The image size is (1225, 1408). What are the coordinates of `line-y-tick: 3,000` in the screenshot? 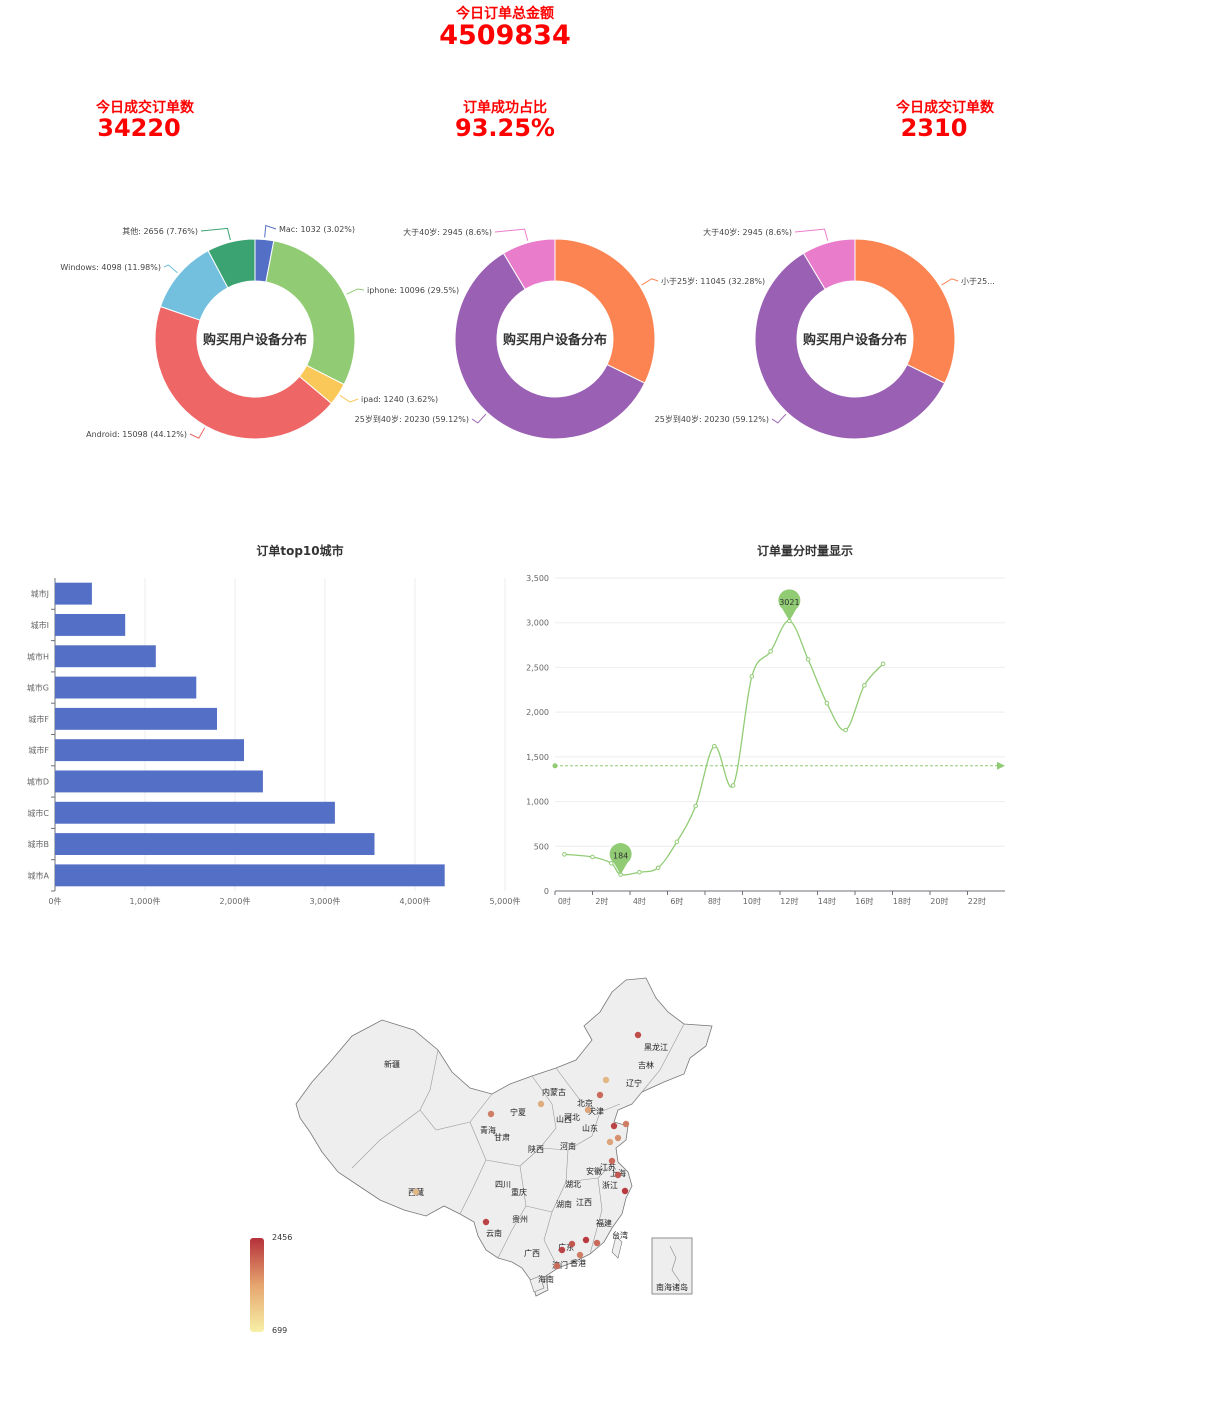 It's located at (537, 623).